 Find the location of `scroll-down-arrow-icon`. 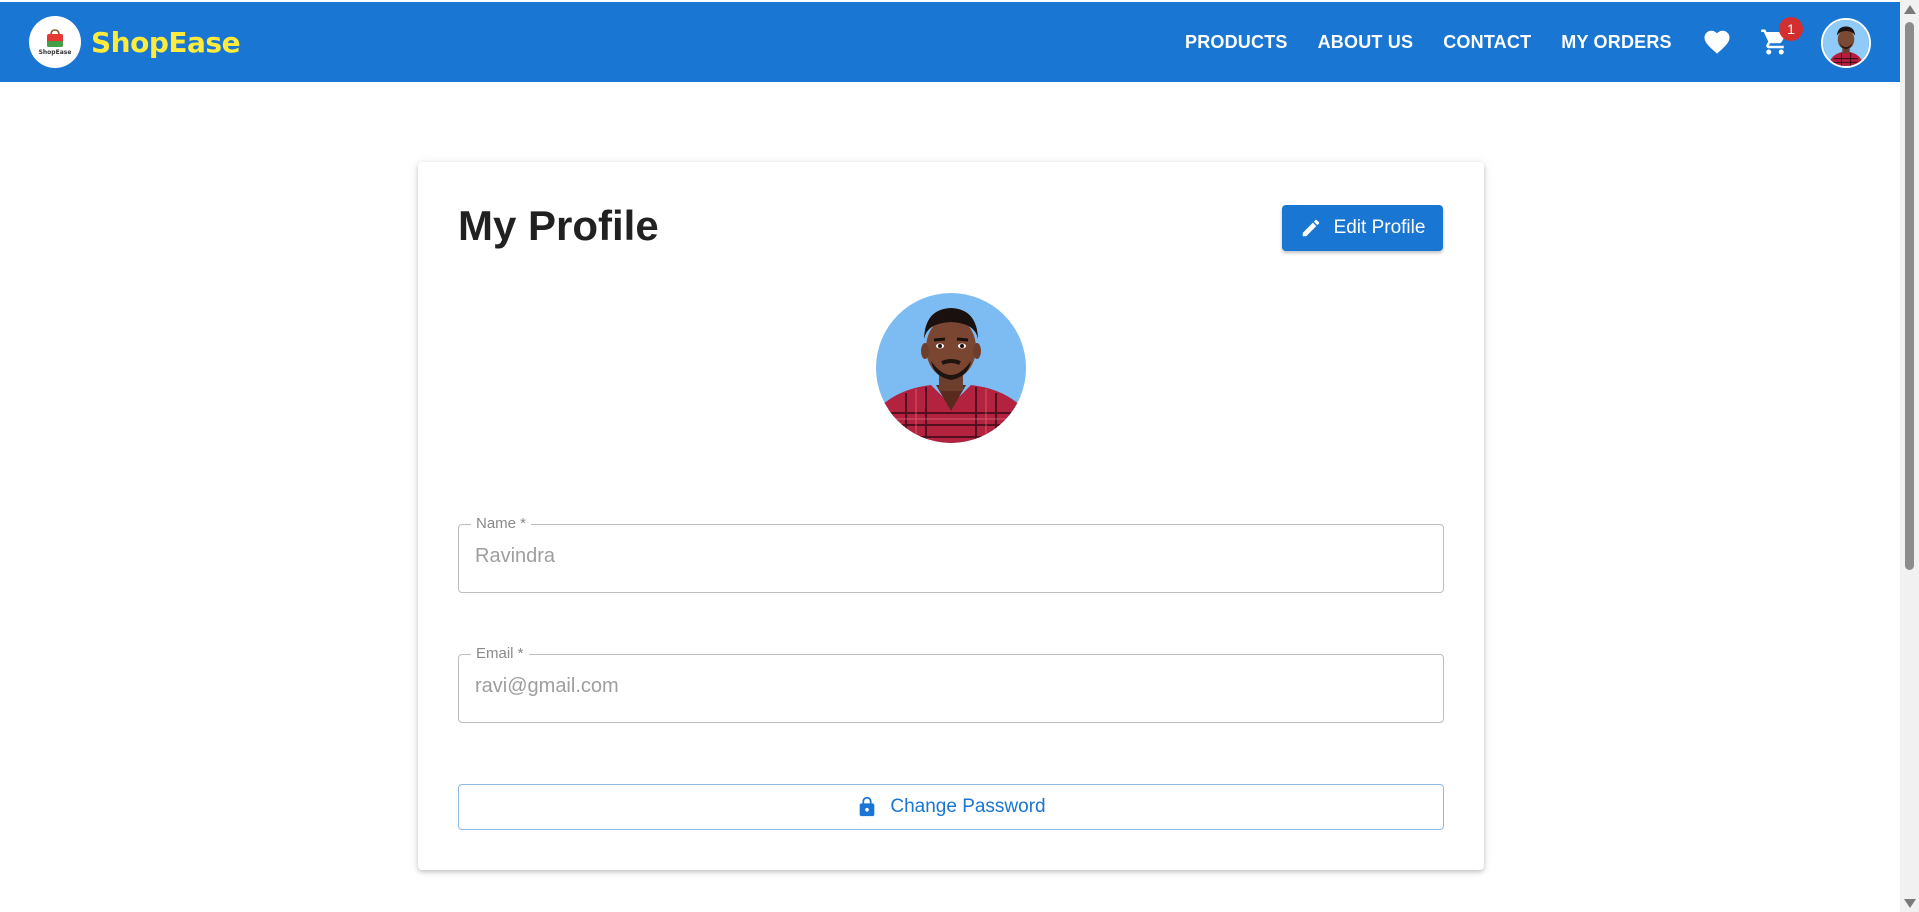

scroll-down-arrow-icon is located at coordinates (1910, 903).